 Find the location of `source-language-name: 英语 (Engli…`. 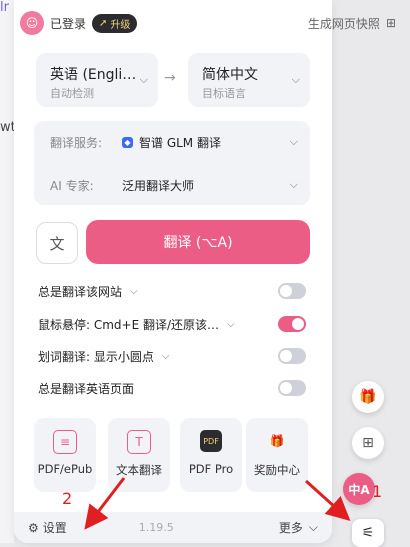

source-language-name: 英语 (Engli… is located at coordinates (93, 75).